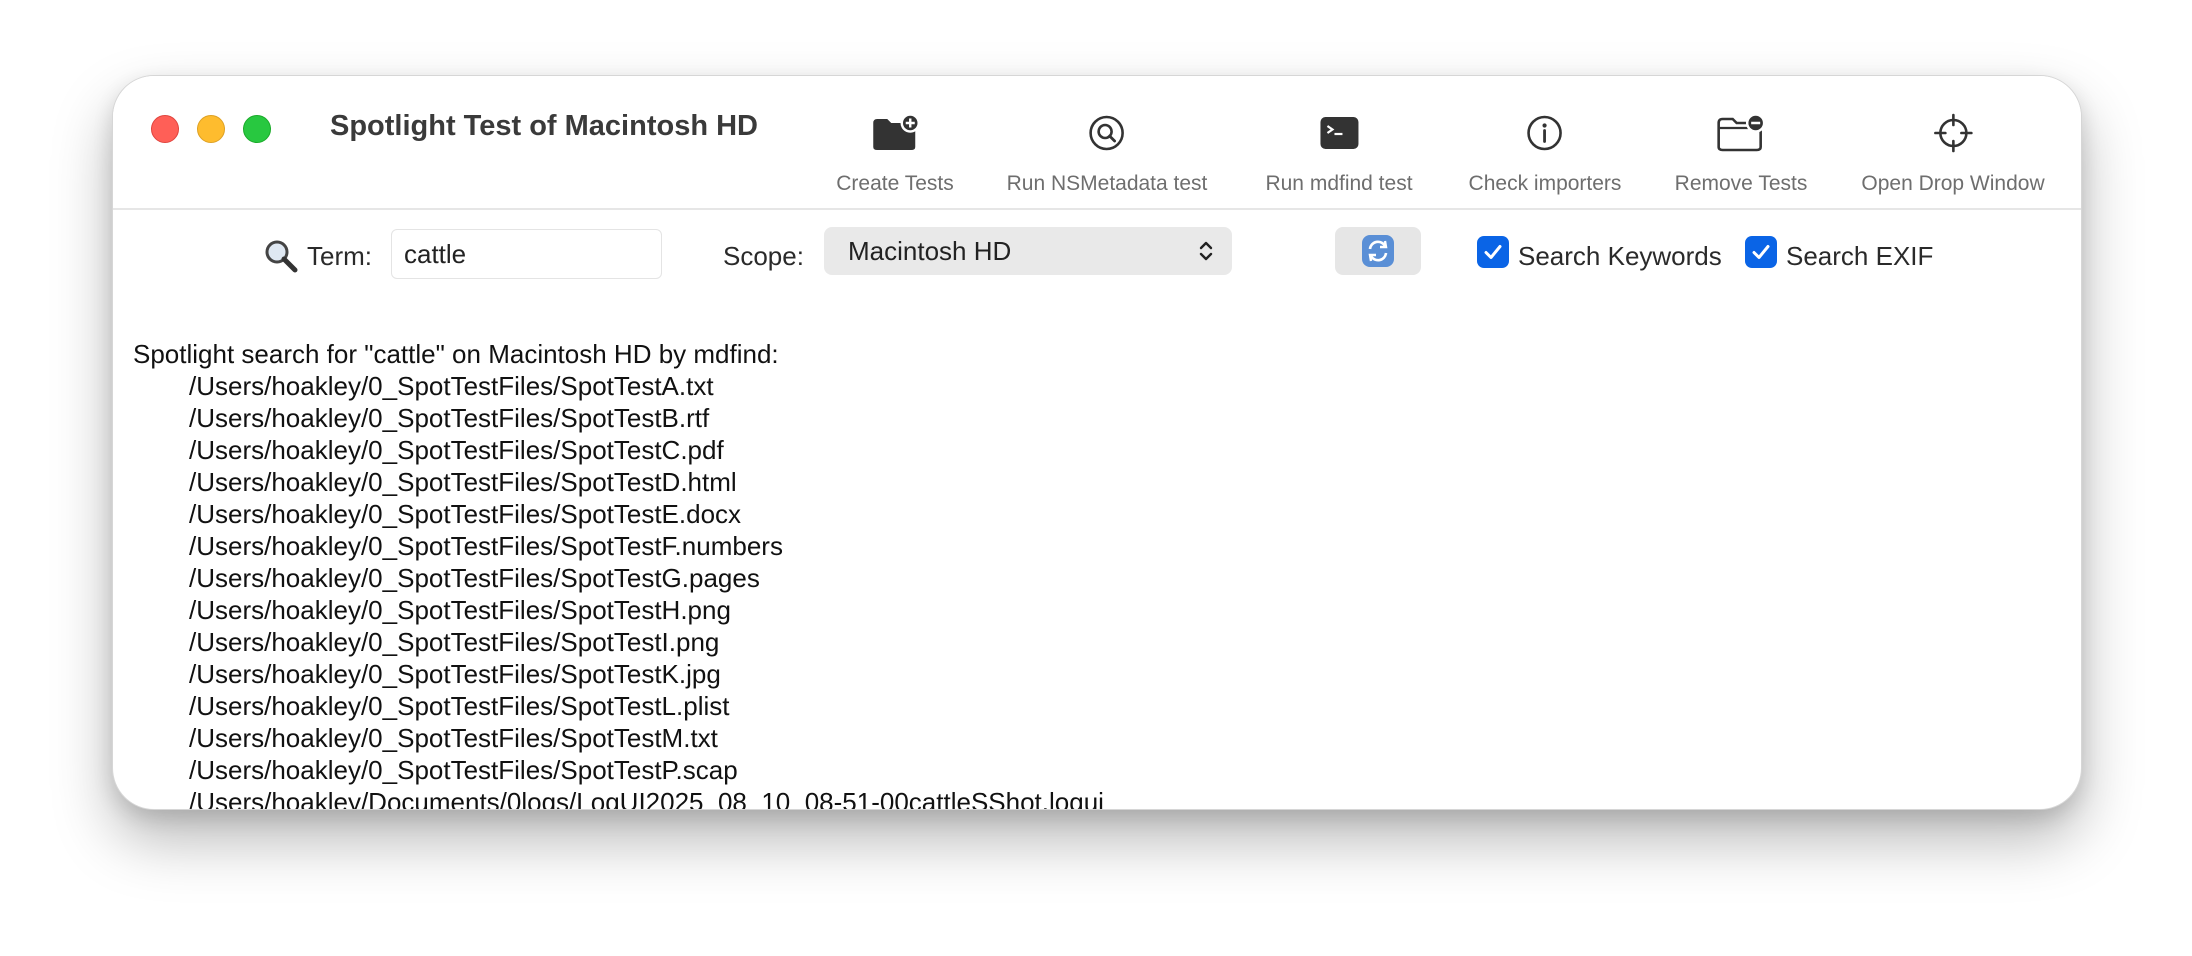 The width and height of the screenshot is (2192, 956). Describe the element at coordinates (1107, 133) in the screenshot. I see `magnifier-circle-icon` at that location.